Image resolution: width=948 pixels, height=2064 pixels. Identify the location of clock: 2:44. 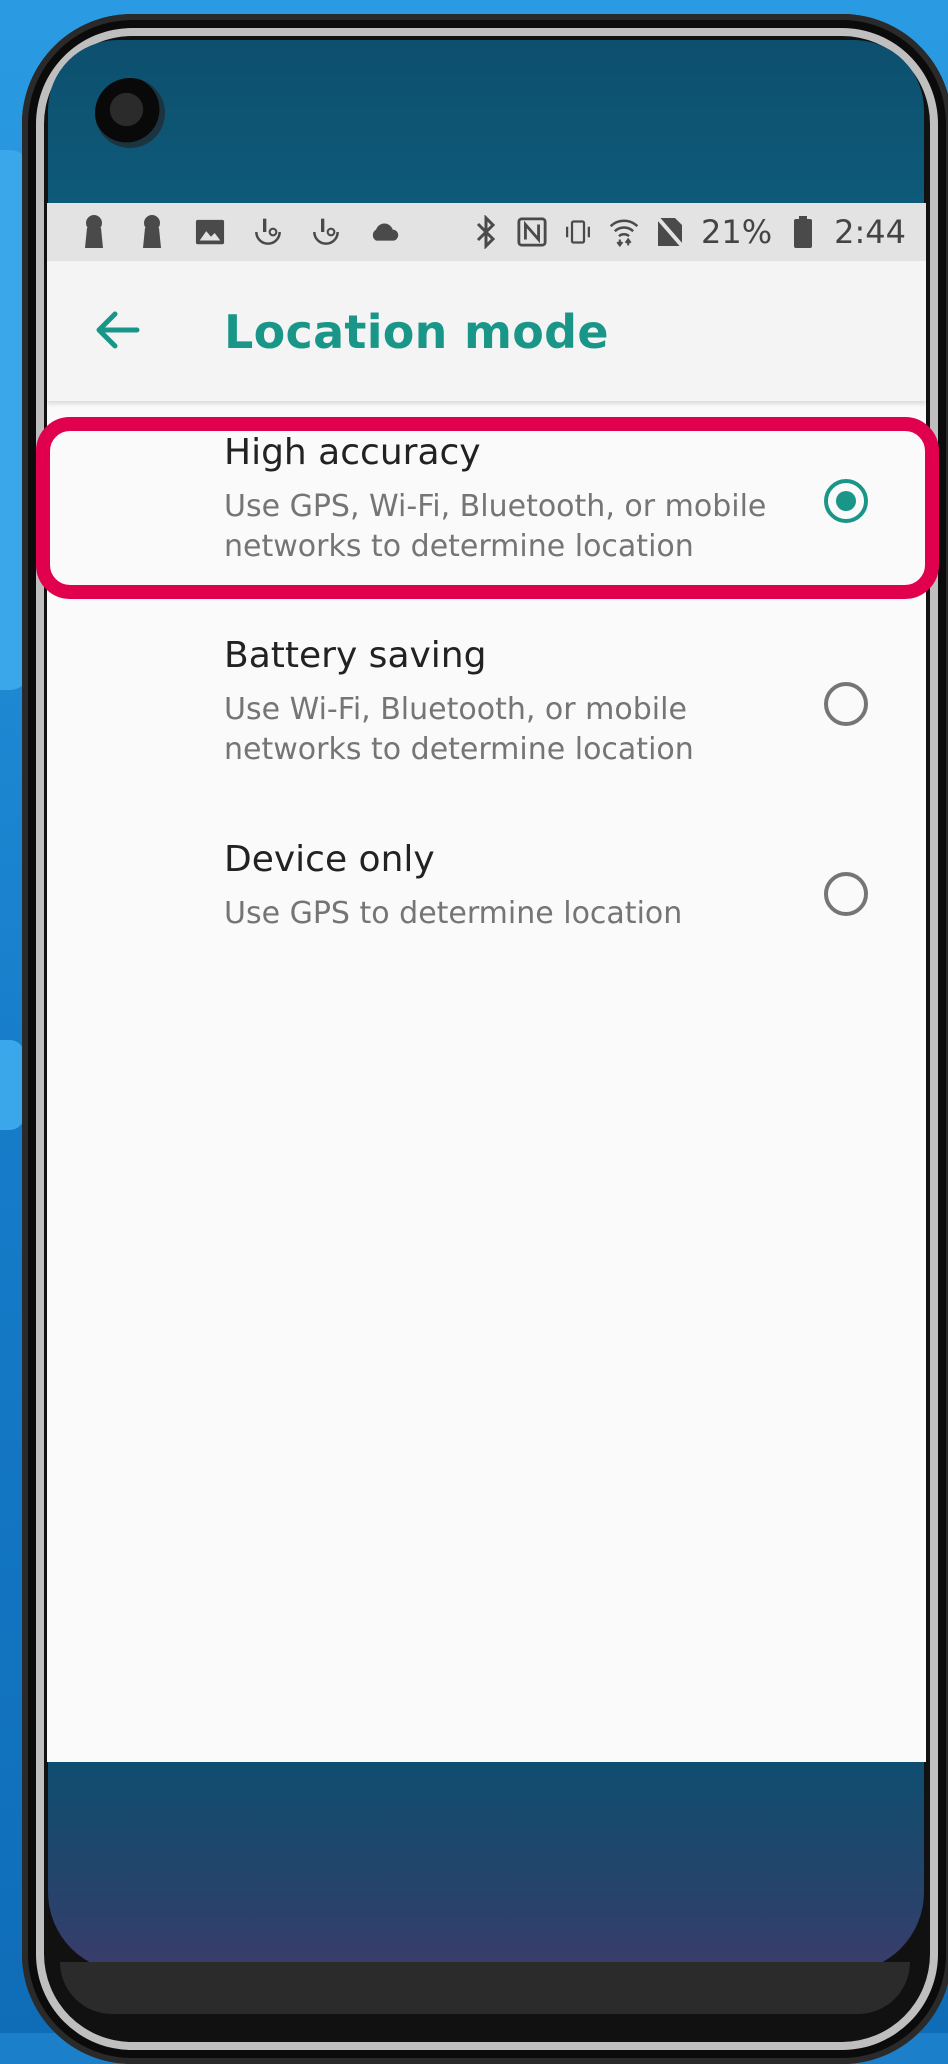
(870, 232).